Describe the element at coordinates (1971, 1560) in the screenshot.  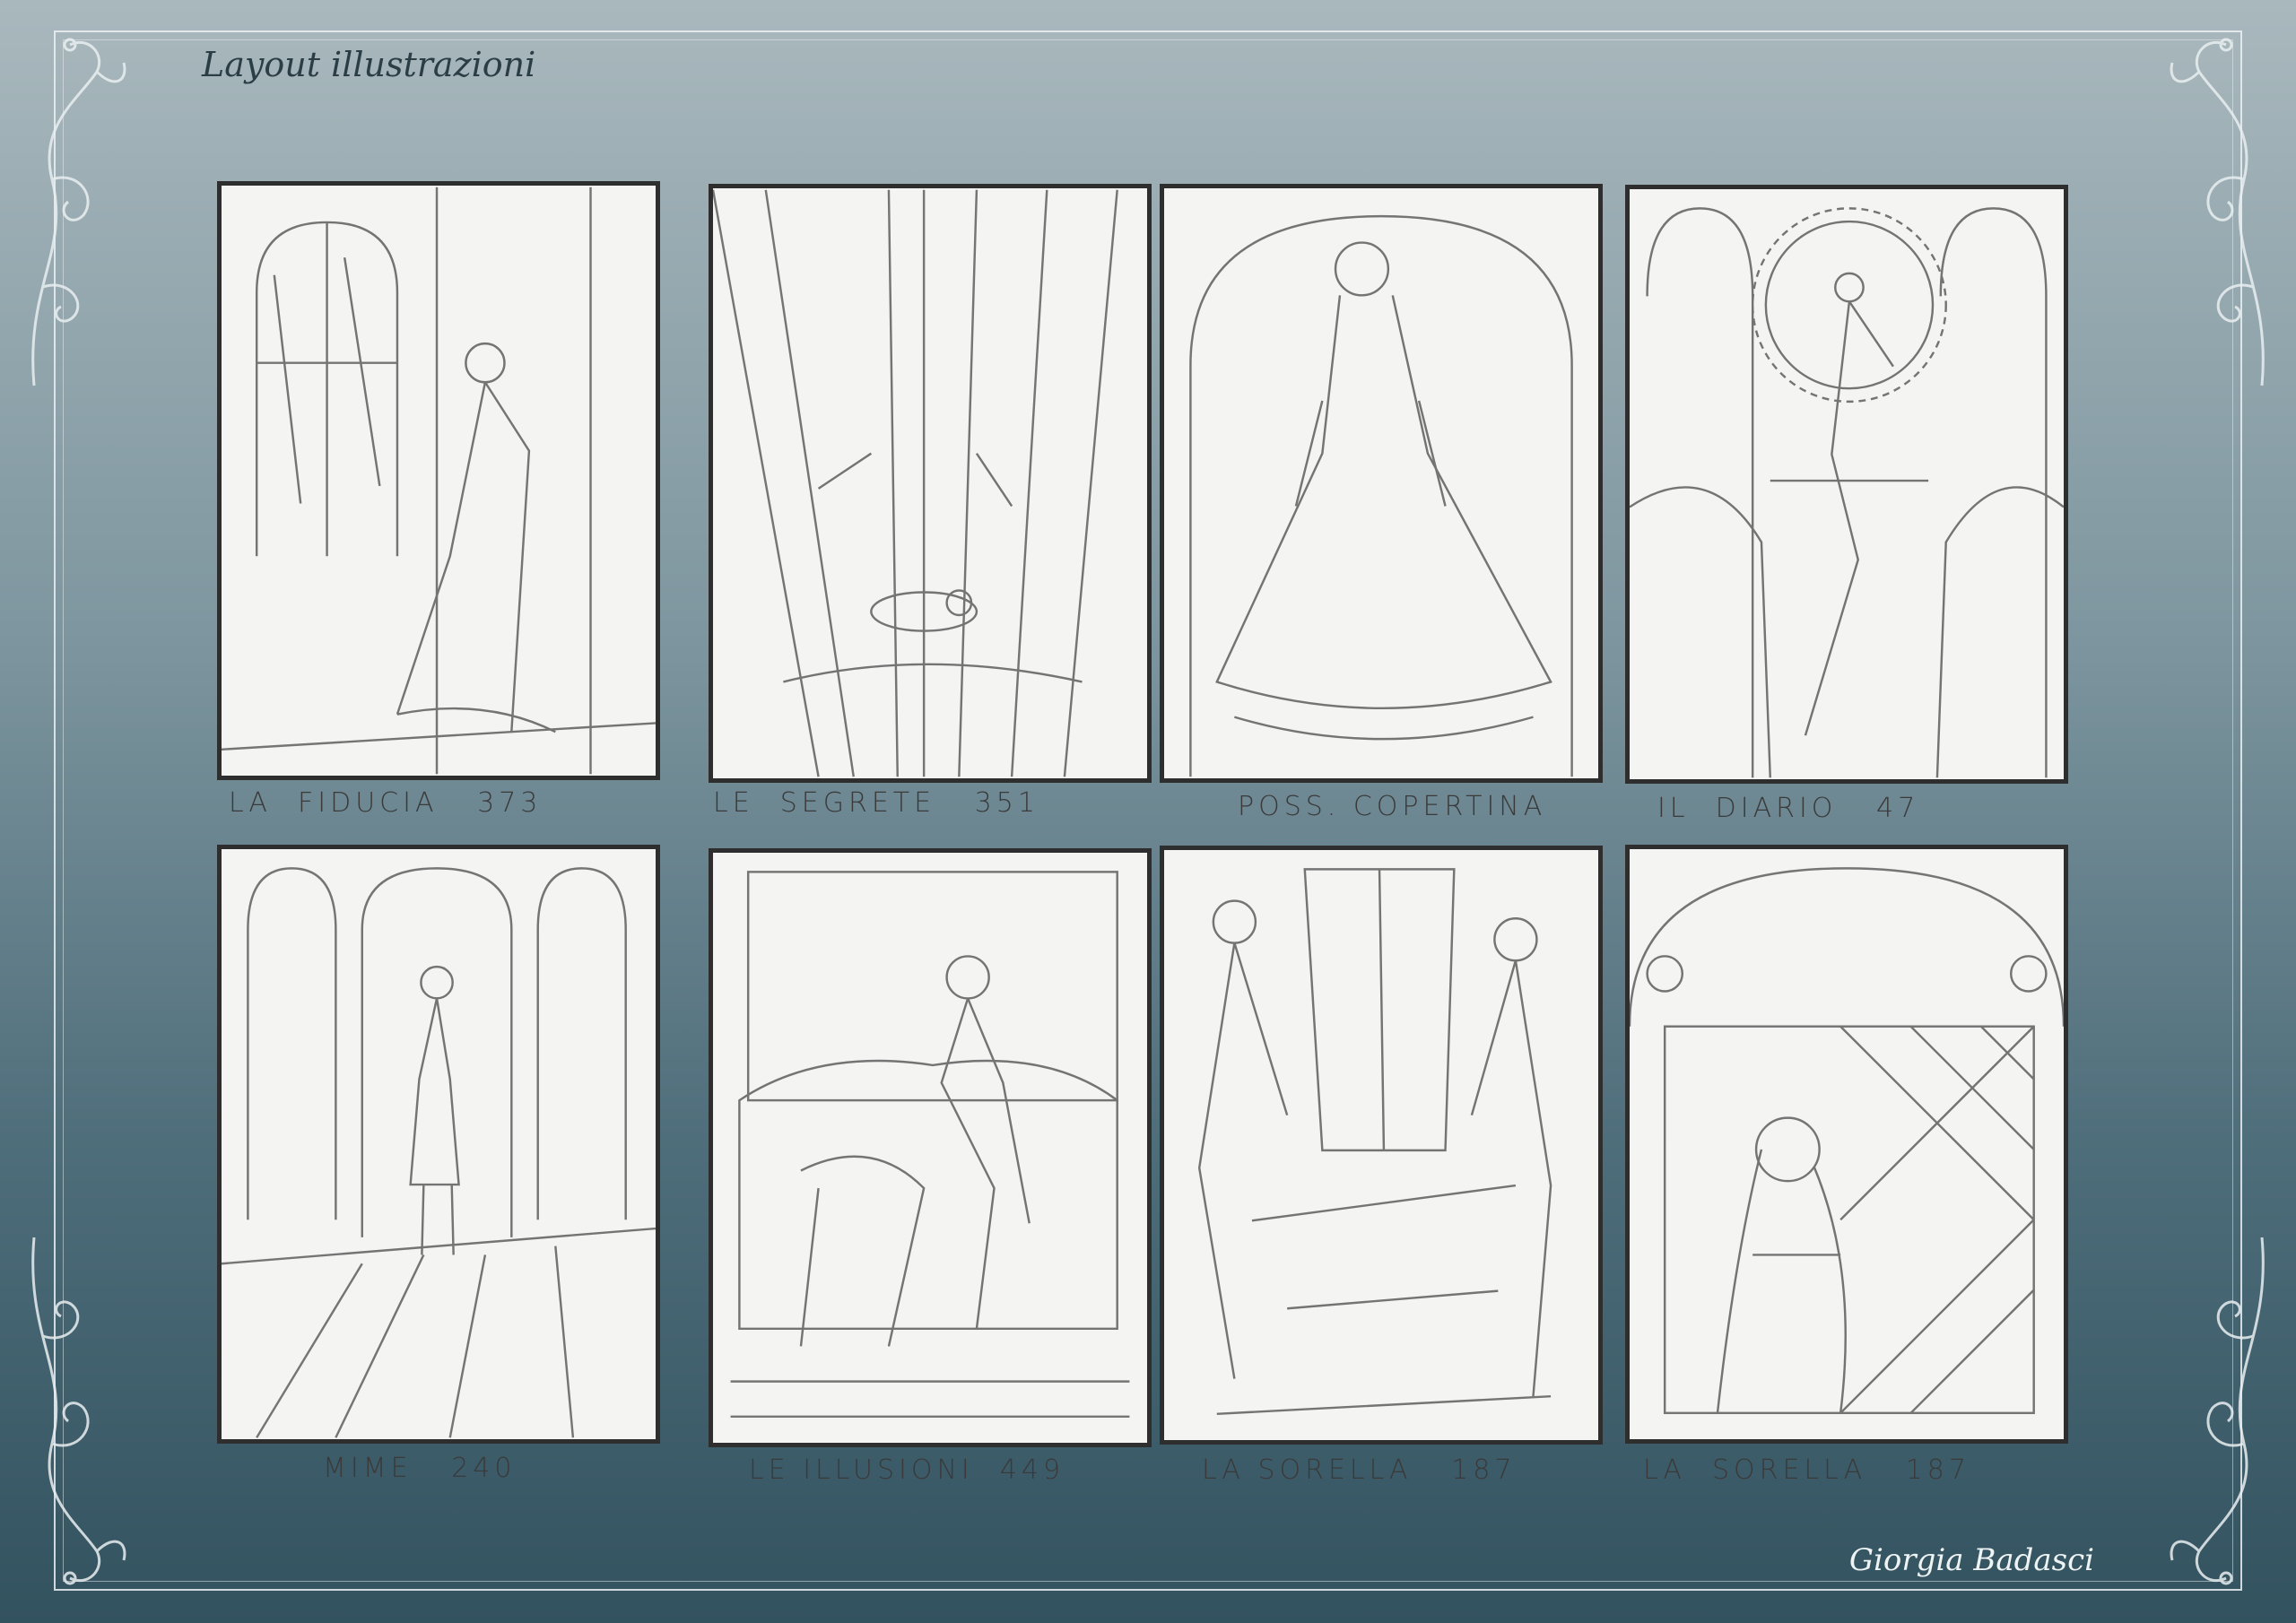
I see `artist-signature: Giorgia Badasci` at that location.